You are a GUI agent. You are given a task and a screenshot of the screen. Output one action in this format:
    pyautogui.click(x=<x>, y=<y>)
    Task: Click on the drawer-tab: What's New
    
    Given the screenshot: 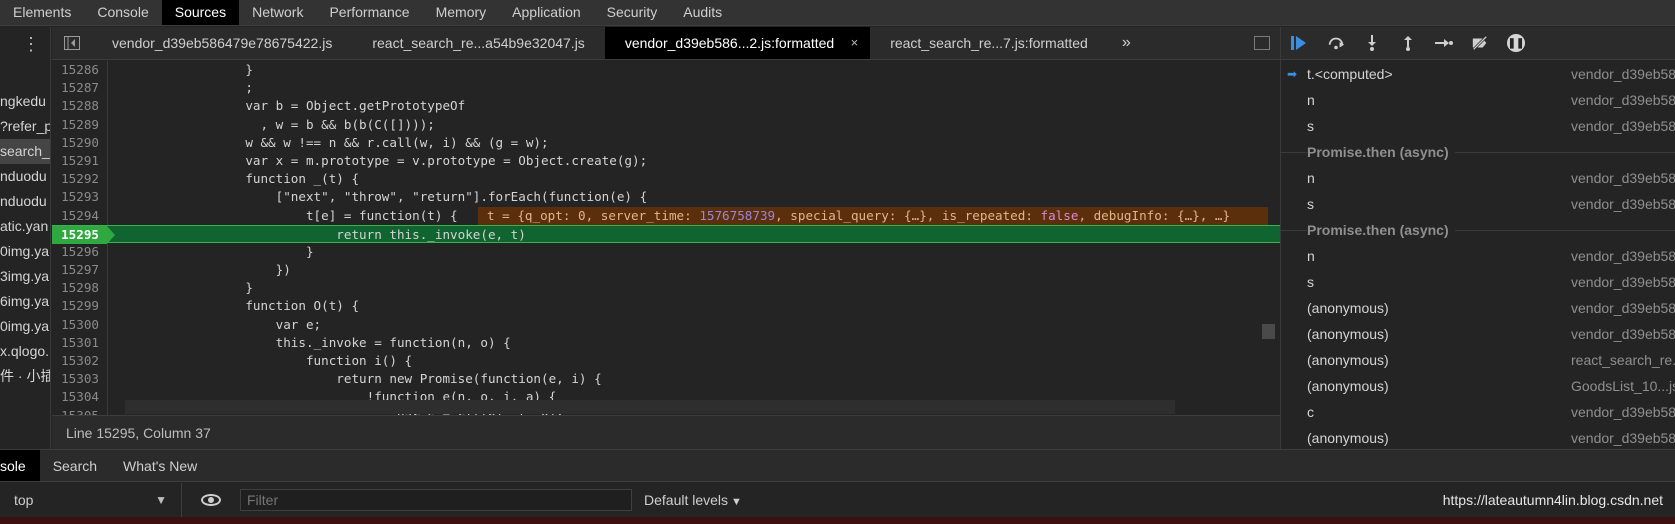 What is the action you would take?
    pyautogui.click(x=160, y=465)
    